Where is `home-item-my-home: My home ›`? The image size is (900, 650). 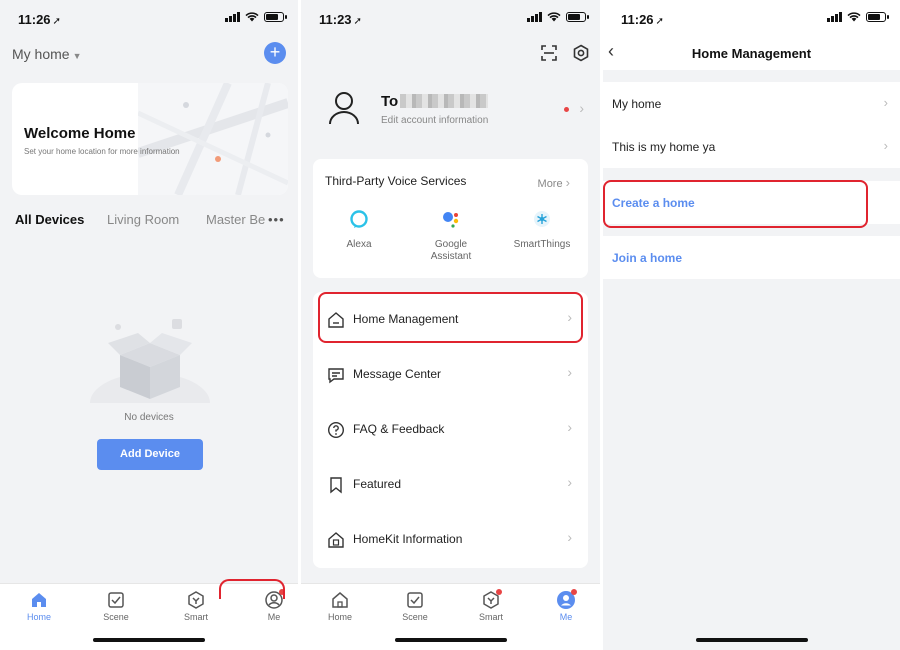
home-item-my-home: My home › is located at coordinates (751, 103).